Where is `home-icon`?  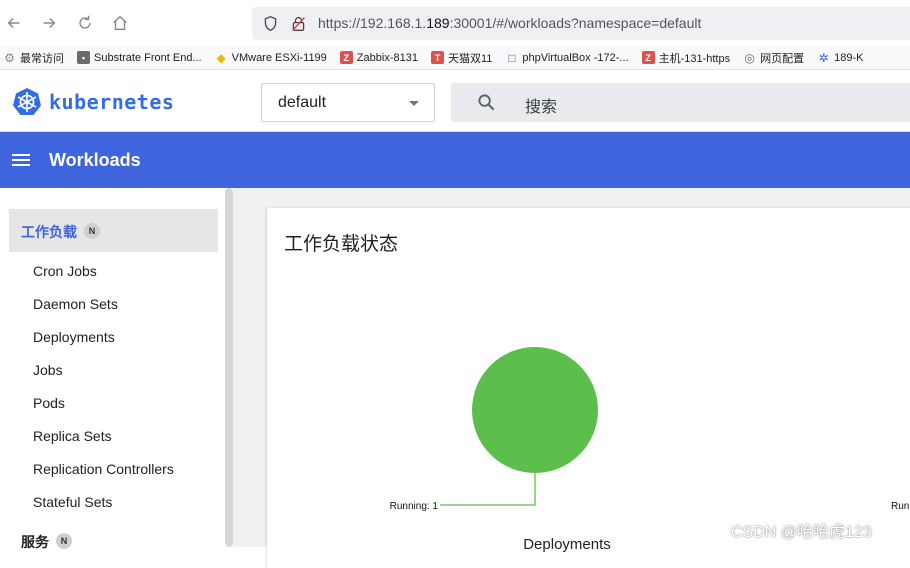
home-icon is located at coordinates (120, 23).